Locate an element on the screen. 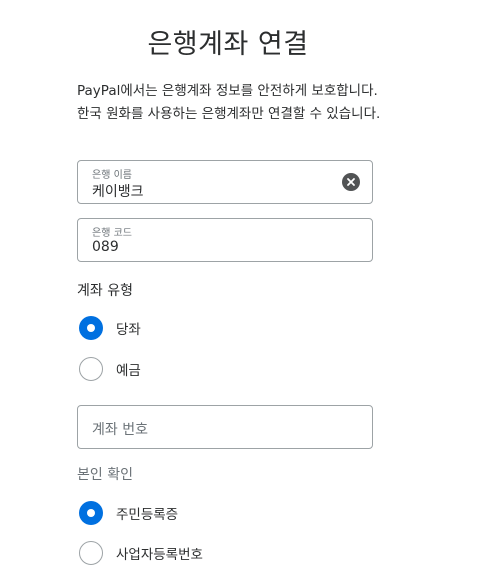  account-type-option-label: 당좌 is located at coordinates (128, 330).